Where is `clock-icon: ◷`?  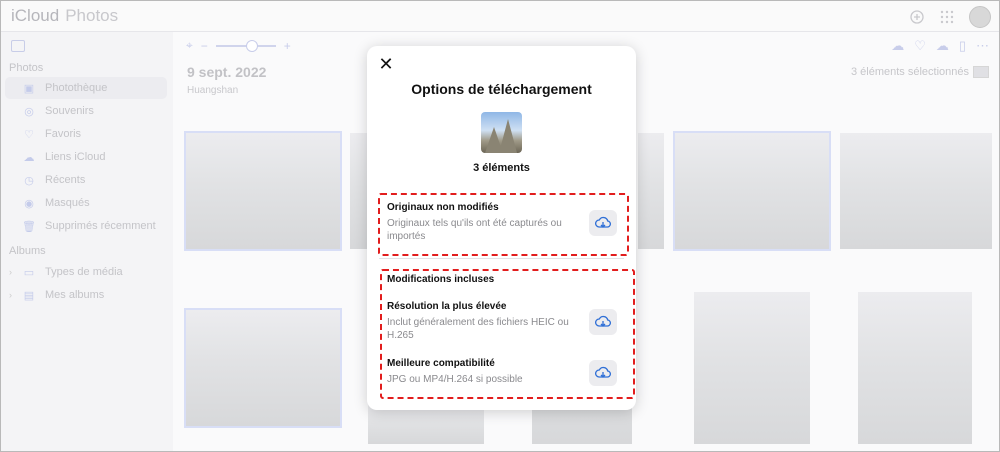
clock-icon: ◷ is located at coordinates (29, 180).